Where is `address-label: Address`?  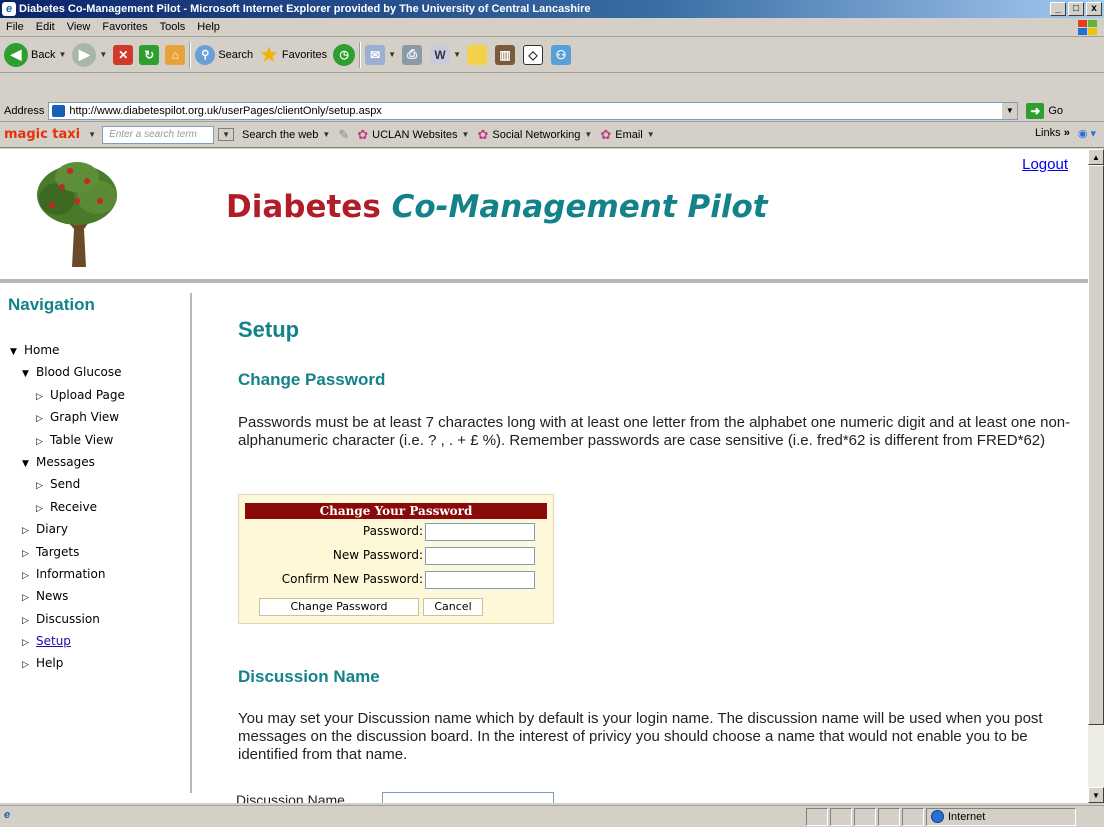
address-label: Address is located at coordinates (24, 110).